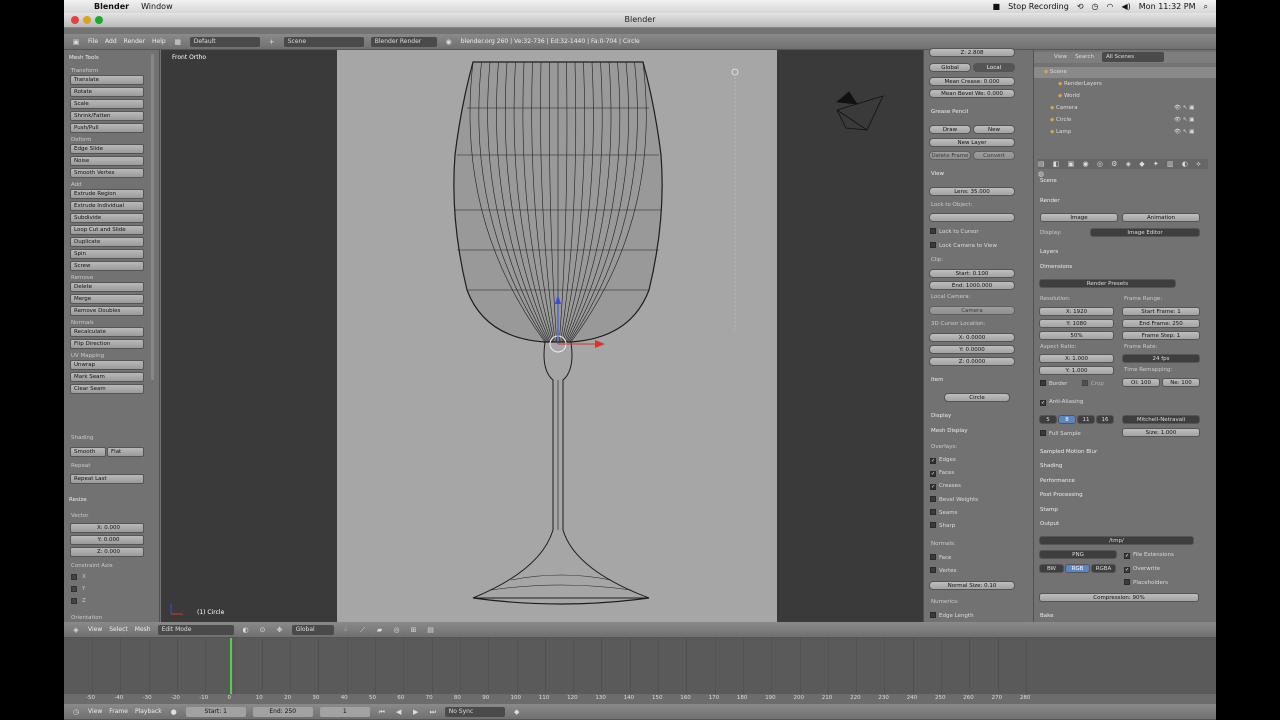 The image size is (1280, 720). I want to click on anti-aliasing-checkbox: ✓ Anti-Aliasing, so click(1061, 402).